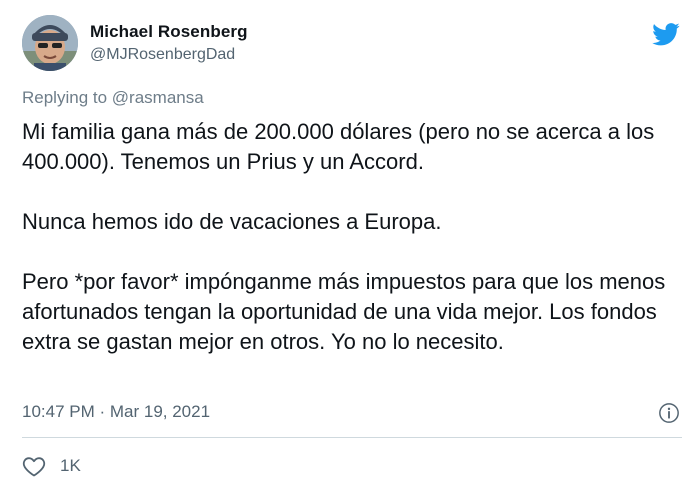 This screenshot has height=494, width=700. Describe the element at coordinates (34, 466) in the screenshot. I see `heart-icon` at that location.